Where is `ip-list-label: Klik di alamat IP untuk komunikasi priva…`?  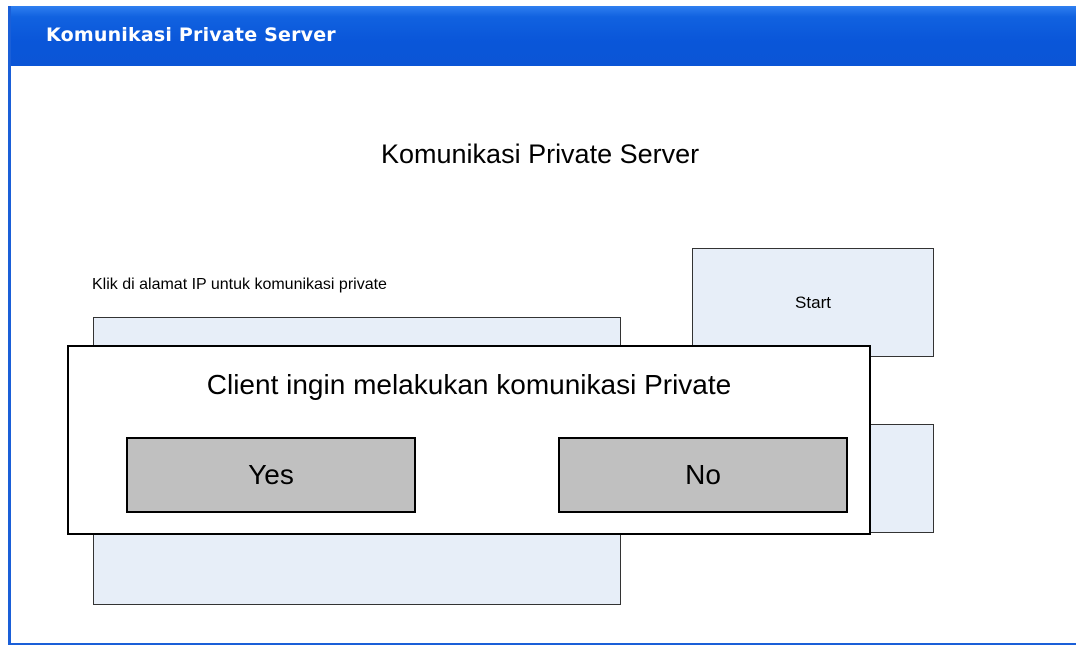 ip-list-label: Klik di alamat IP untuk komunikasi priva… is located at coordinates (239, 284).